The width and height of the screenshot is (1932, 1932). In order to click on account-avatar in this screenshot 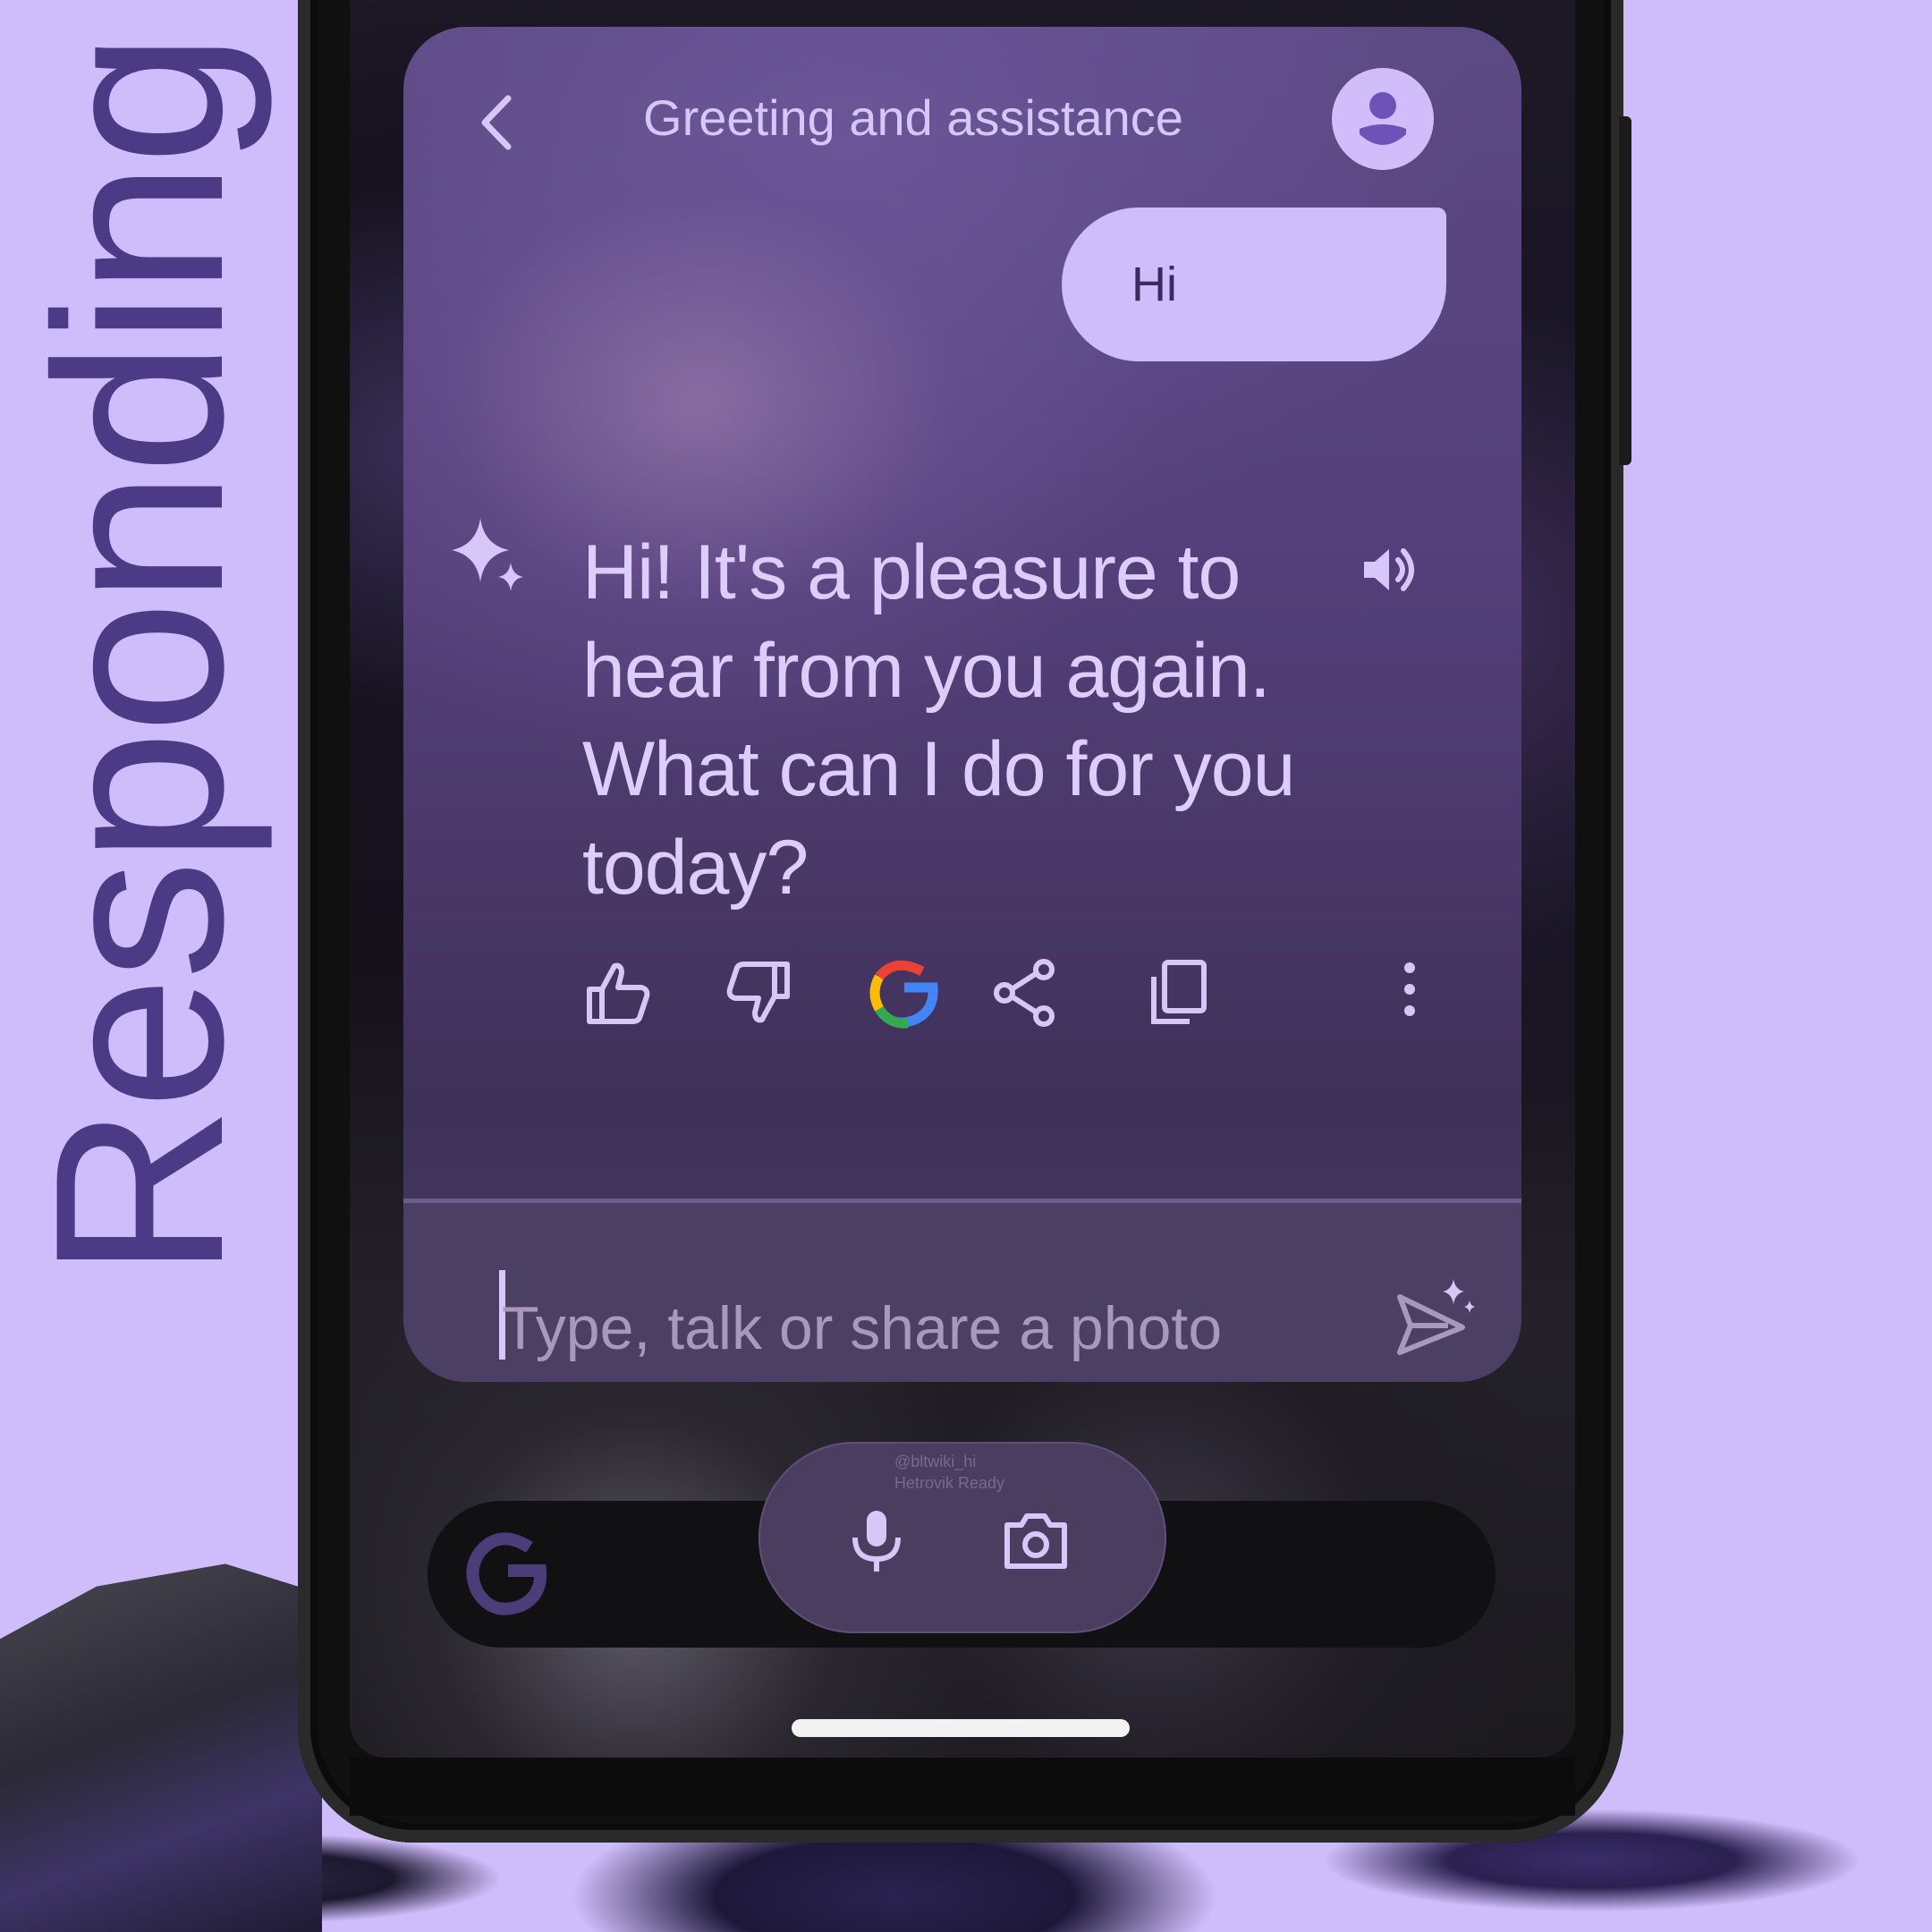, I will do `click(1383, 119)`.